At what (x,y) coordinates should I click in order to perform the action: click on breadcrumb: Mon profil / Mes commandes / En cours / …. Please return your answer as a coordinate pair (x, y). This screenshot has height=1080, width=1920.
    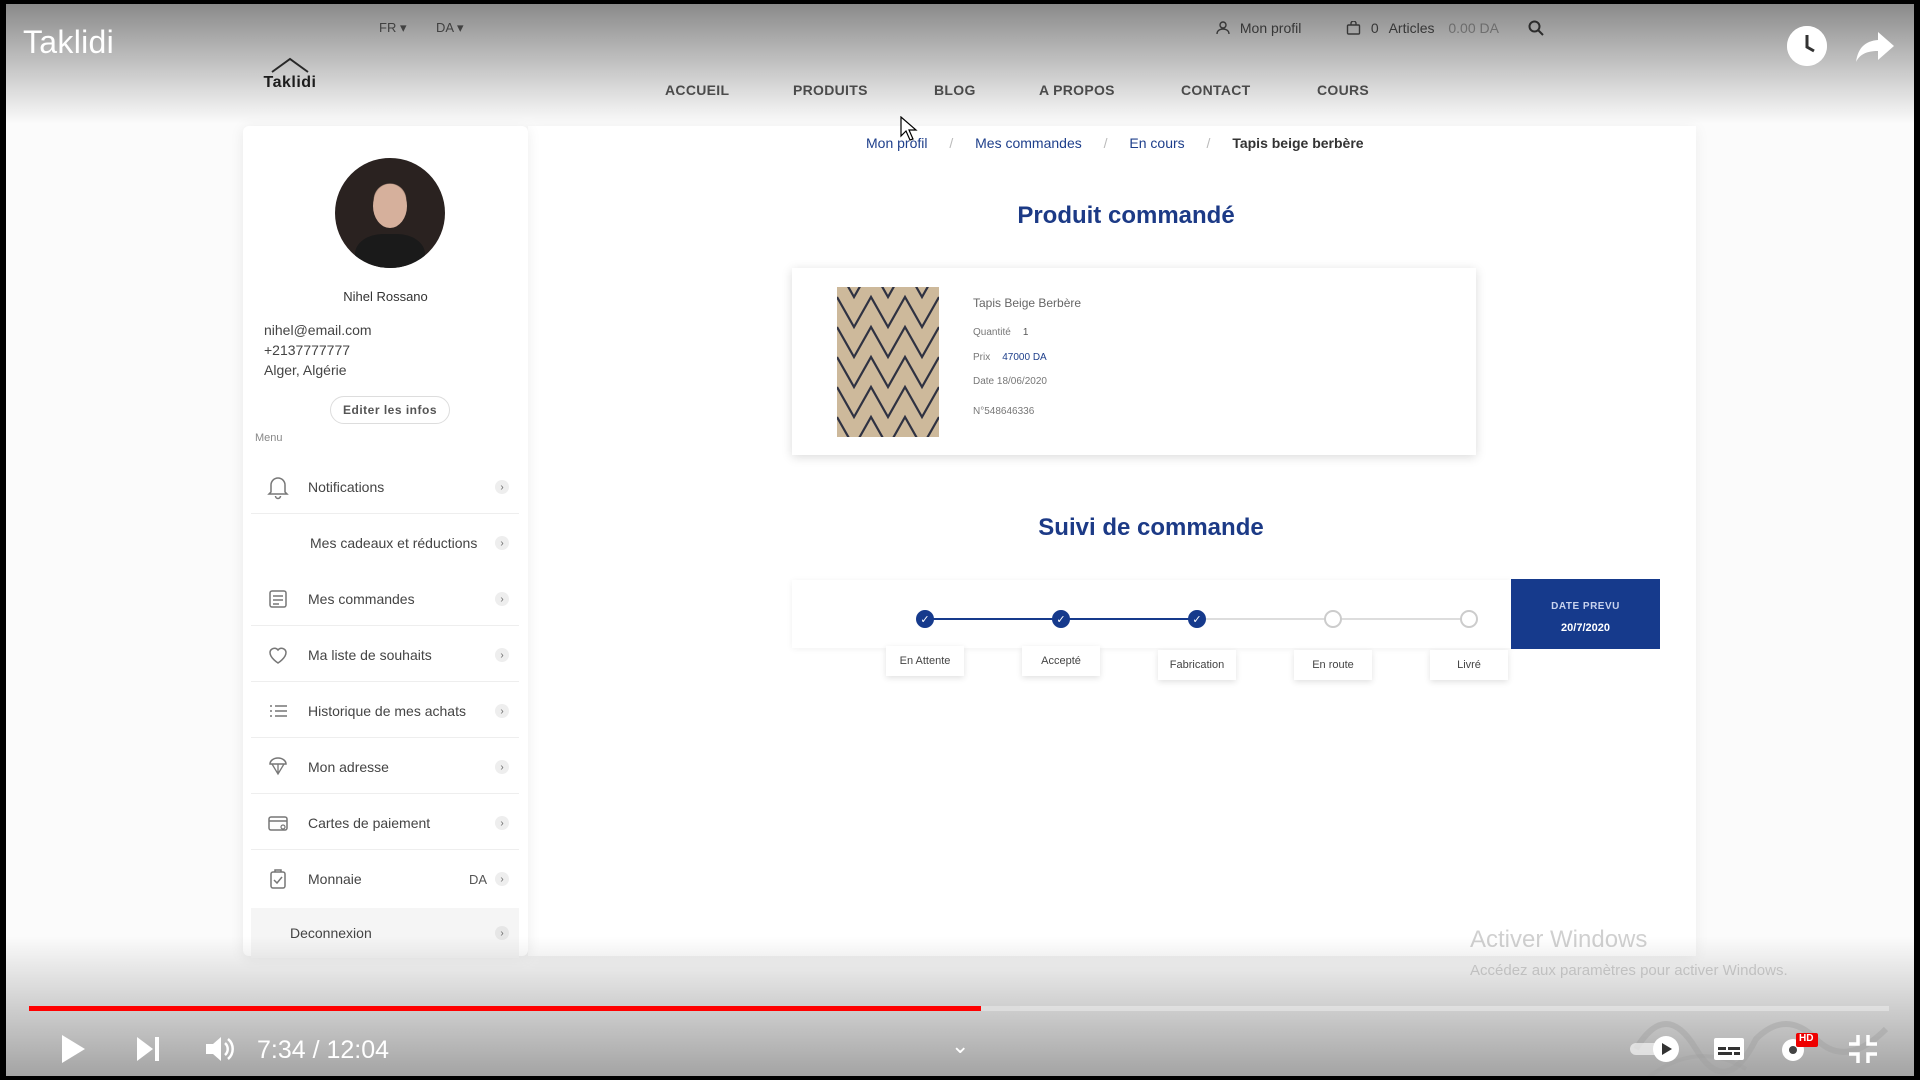
    Looking at the image, I should click on (1115, 143).